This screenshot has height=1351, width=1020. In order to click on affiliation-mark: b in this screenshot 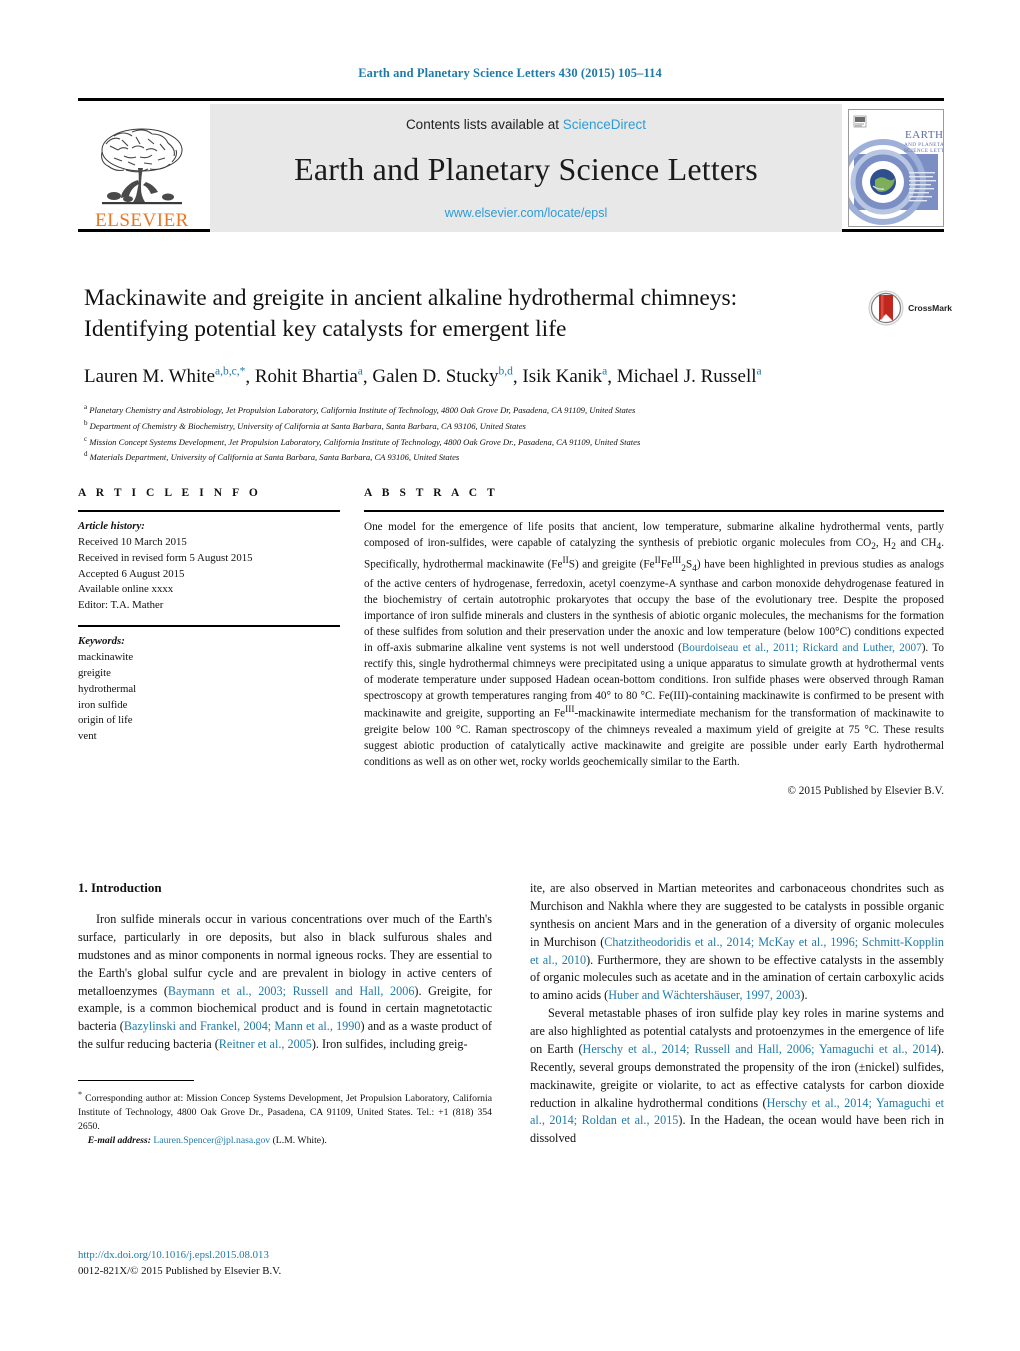, I will do `click(86, 422)`.